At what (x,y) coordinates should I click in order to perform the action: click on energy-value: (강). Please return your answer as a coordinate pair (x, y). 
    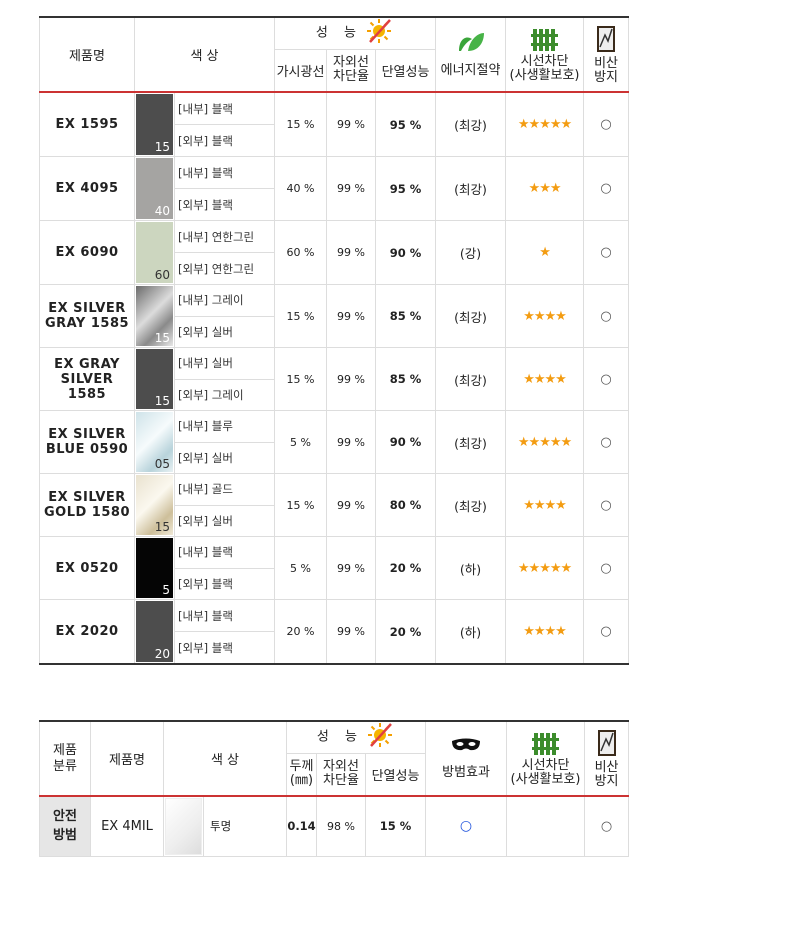
    Looking at the image, I should click on (471, 252).